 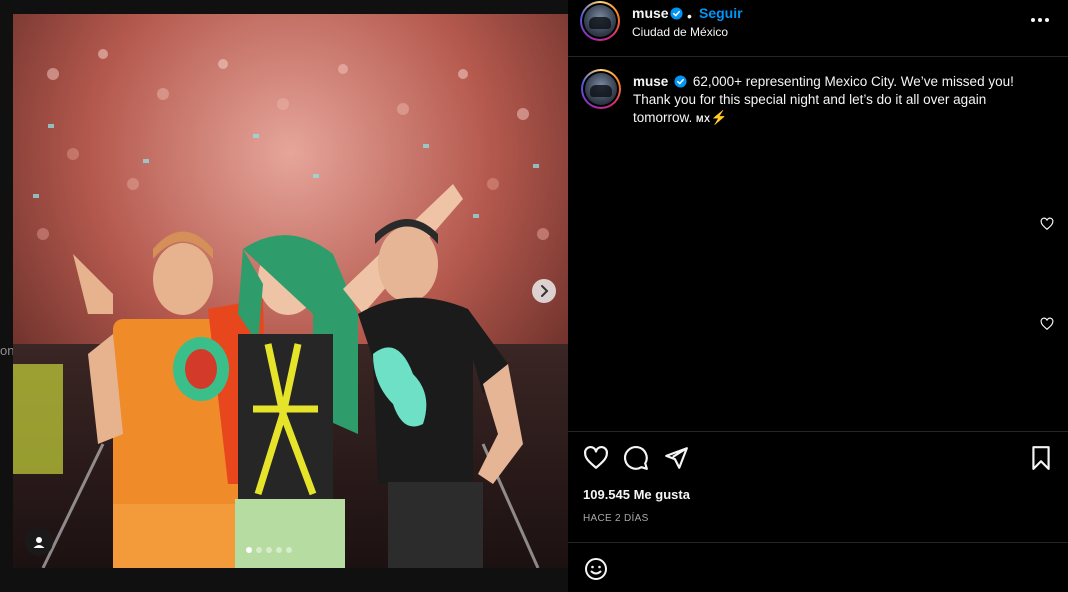 What do you see at coordinates (703, 119) in the screenshot?
I see `flag-emoji: MX` at bounding box center [703, 119].